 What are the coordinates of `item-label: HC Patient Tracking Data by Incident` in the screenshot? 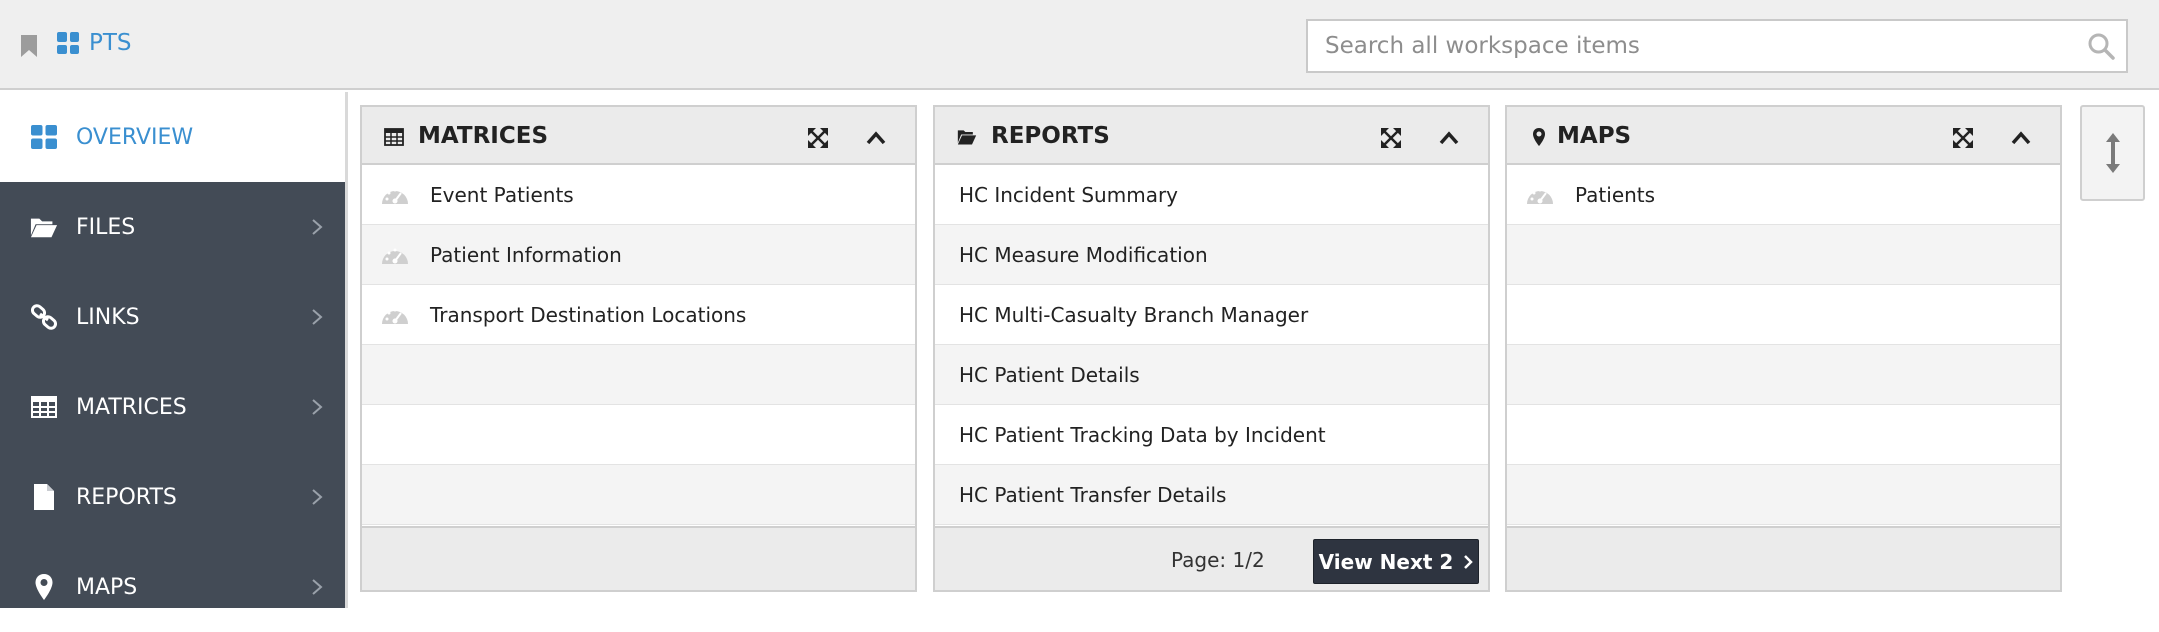 It's located at (1142, 434).